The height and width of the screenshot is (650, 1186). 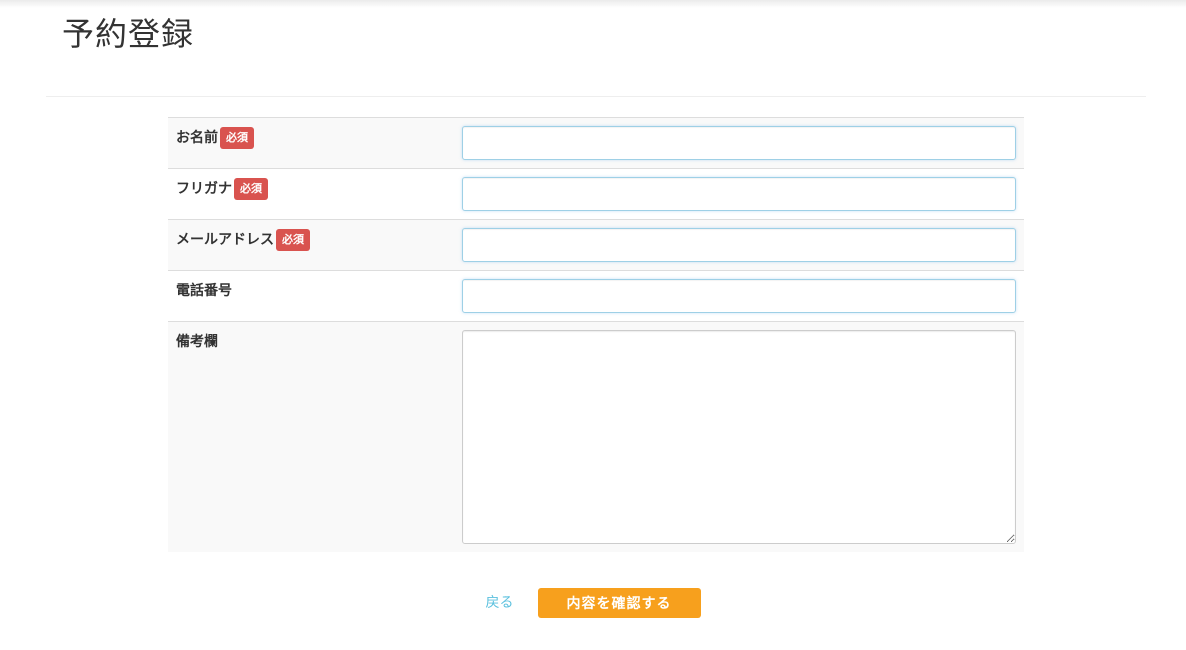 What do you see at coordinates (311, 437) in the screenshot?
I see `field-label-cell: 備考欄` at bounding box center [311, 437].